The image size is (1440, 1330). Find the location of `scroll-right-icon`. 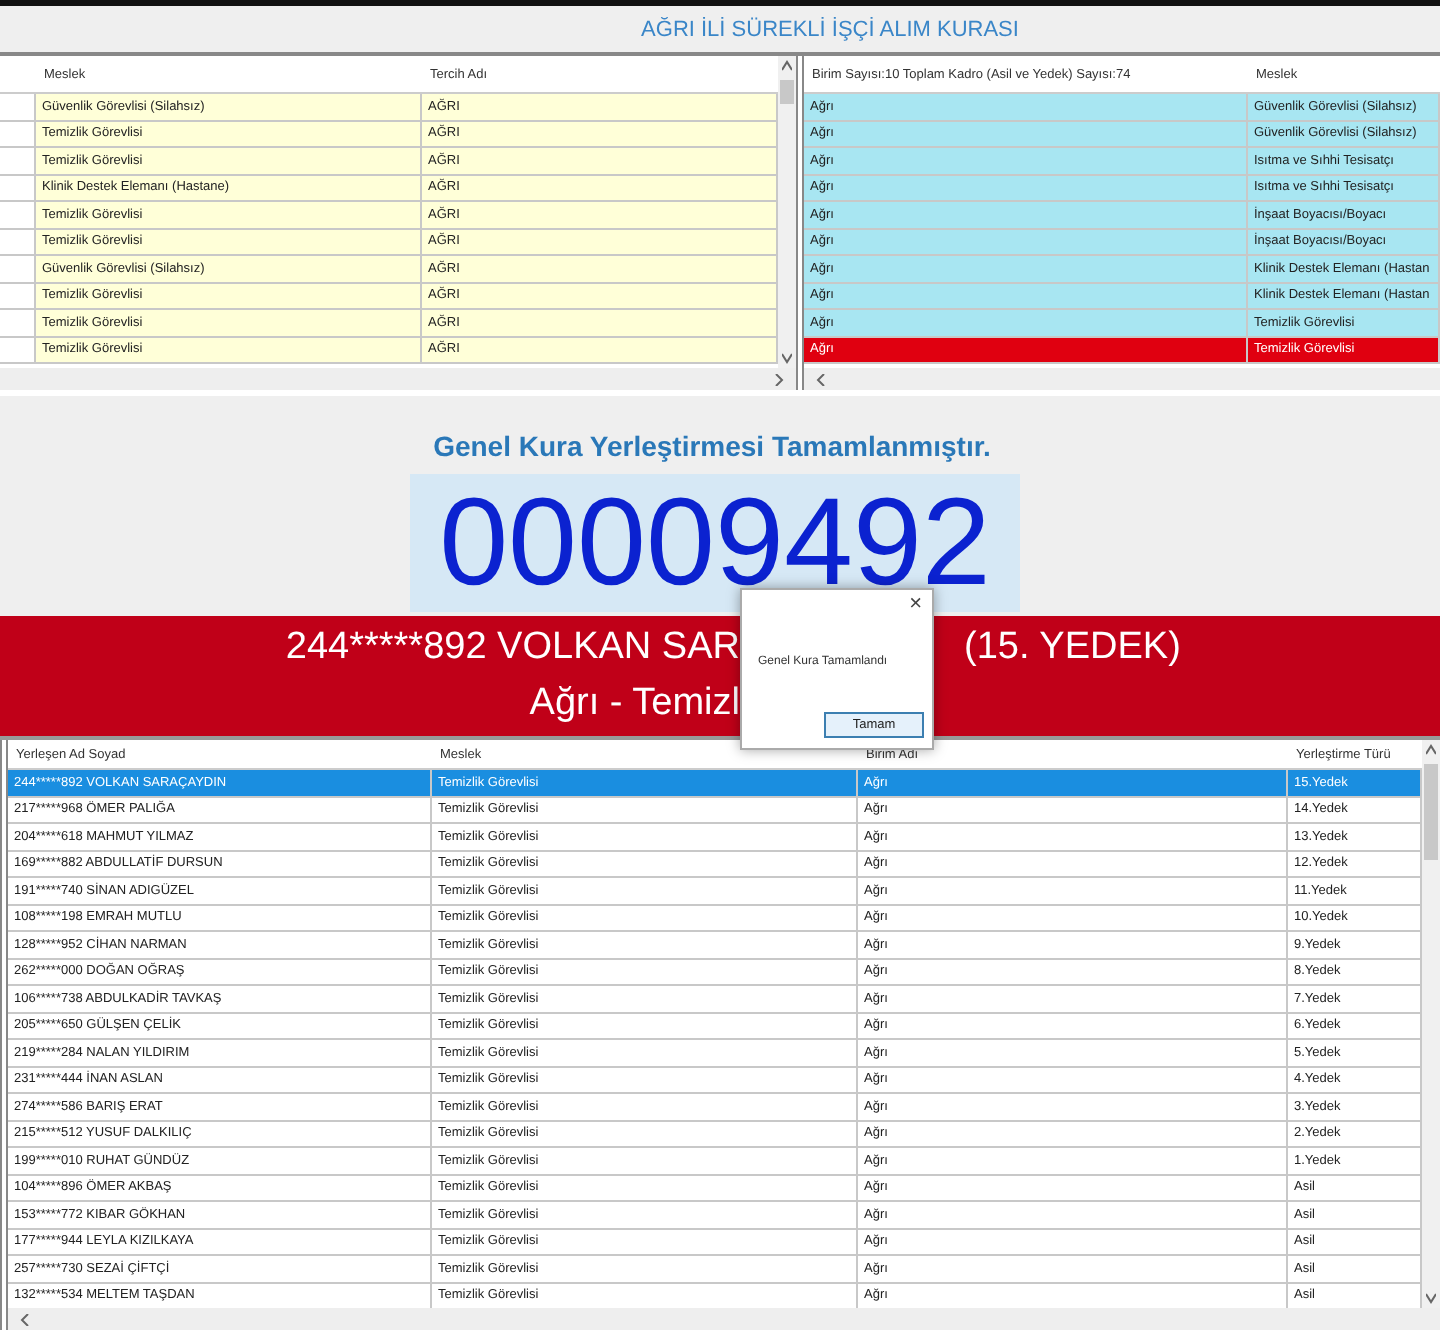

scroll-right-icon is located at coordinates (779, 379).